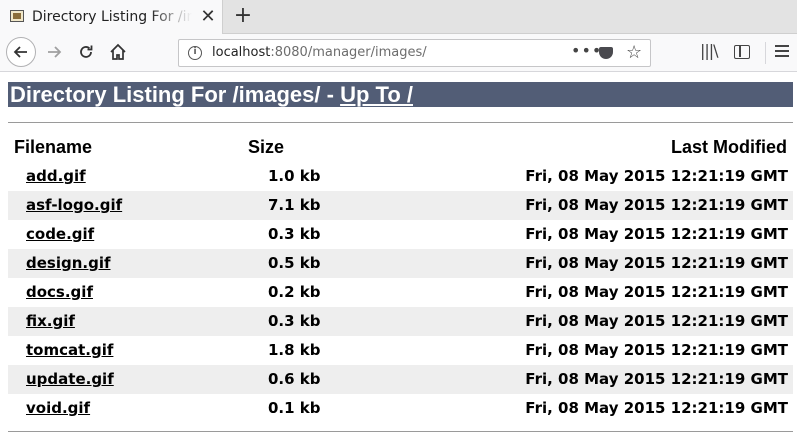  What do you see at coordinates (398, 17) in the screenshot?
I see `tab-strip: Directory Listing For /images/ ✕ +` at bounding box center [398, 17].